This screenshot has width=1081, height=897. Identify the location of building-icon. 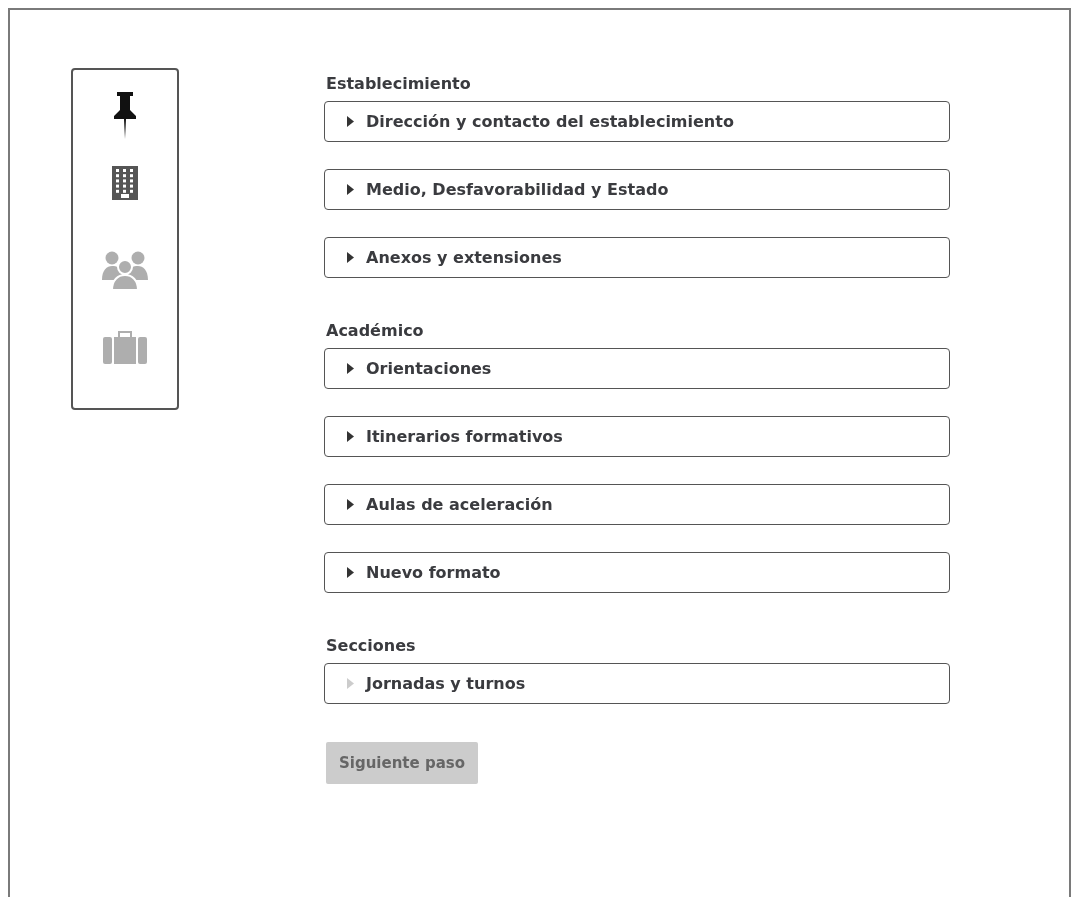
(125, 183).